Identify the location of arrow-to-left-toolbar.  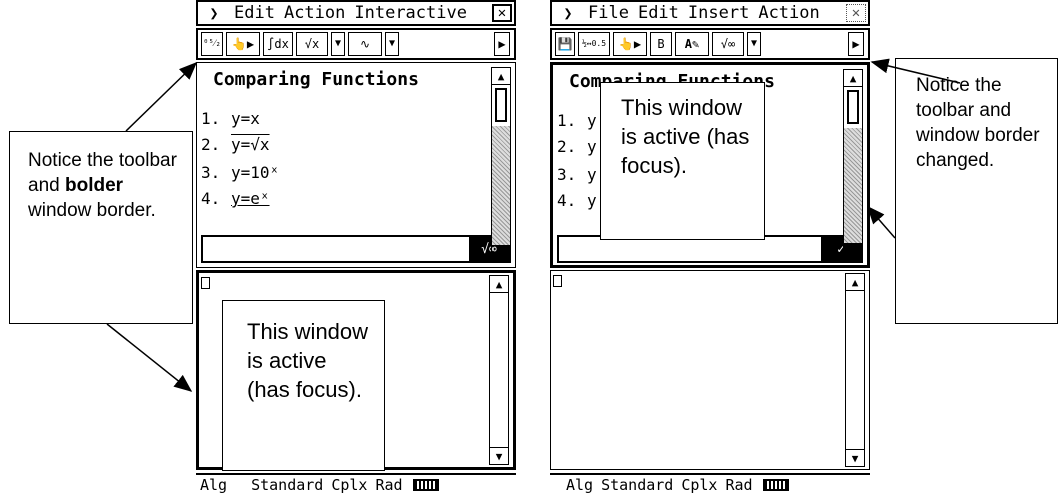
(161, 96).